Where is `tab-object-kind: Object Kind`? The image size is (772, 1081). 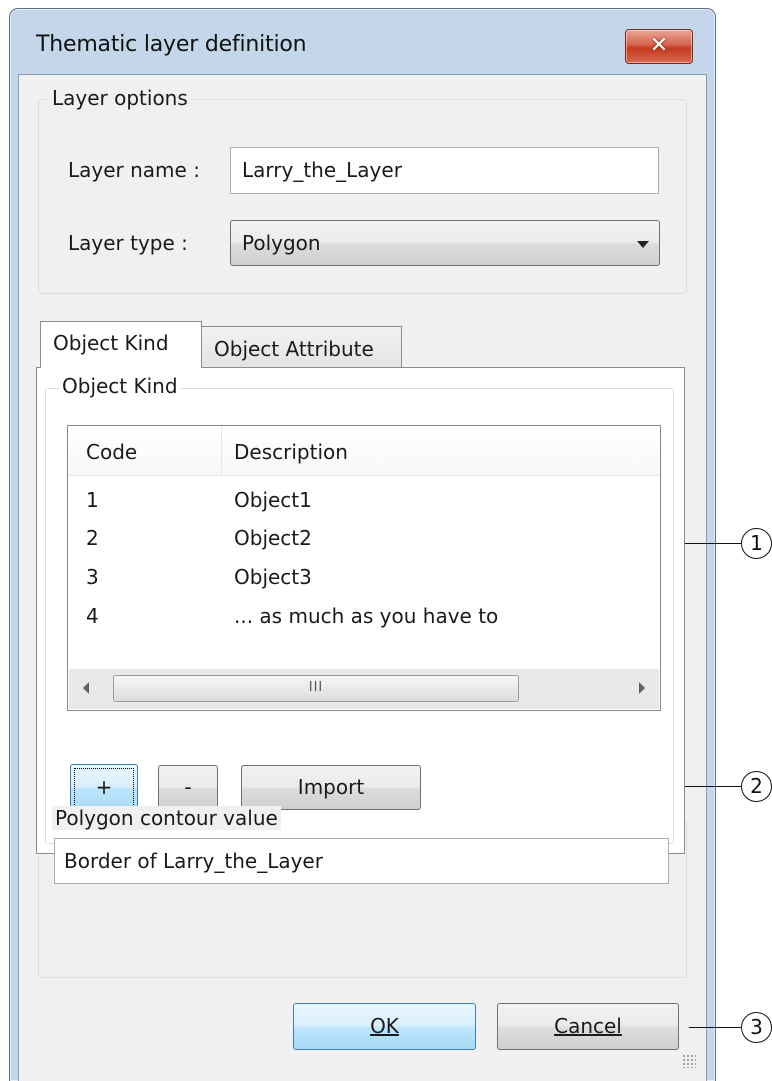
tab-object-kind: Object Kind is located at coordinates (121, 344).